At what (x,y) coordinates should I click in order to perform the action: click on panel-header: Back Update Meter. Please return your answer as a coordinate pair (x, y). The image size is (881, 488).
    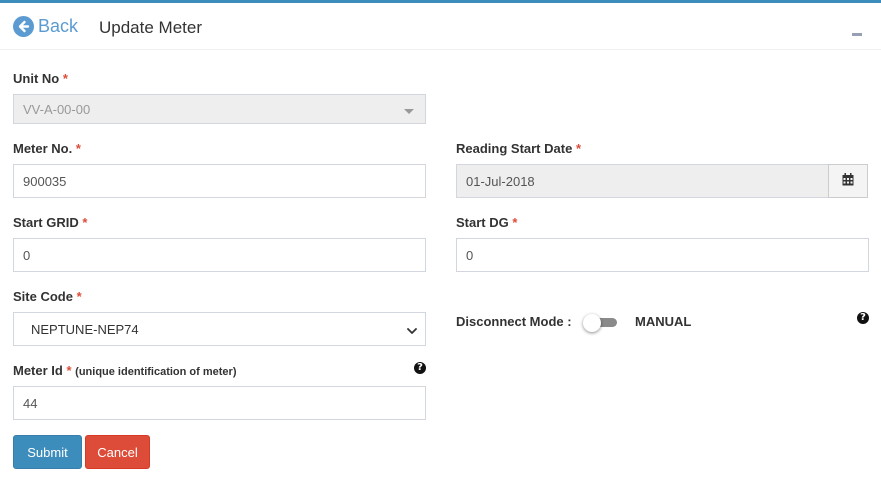
    Looking at the image, I should click on (440, 28).